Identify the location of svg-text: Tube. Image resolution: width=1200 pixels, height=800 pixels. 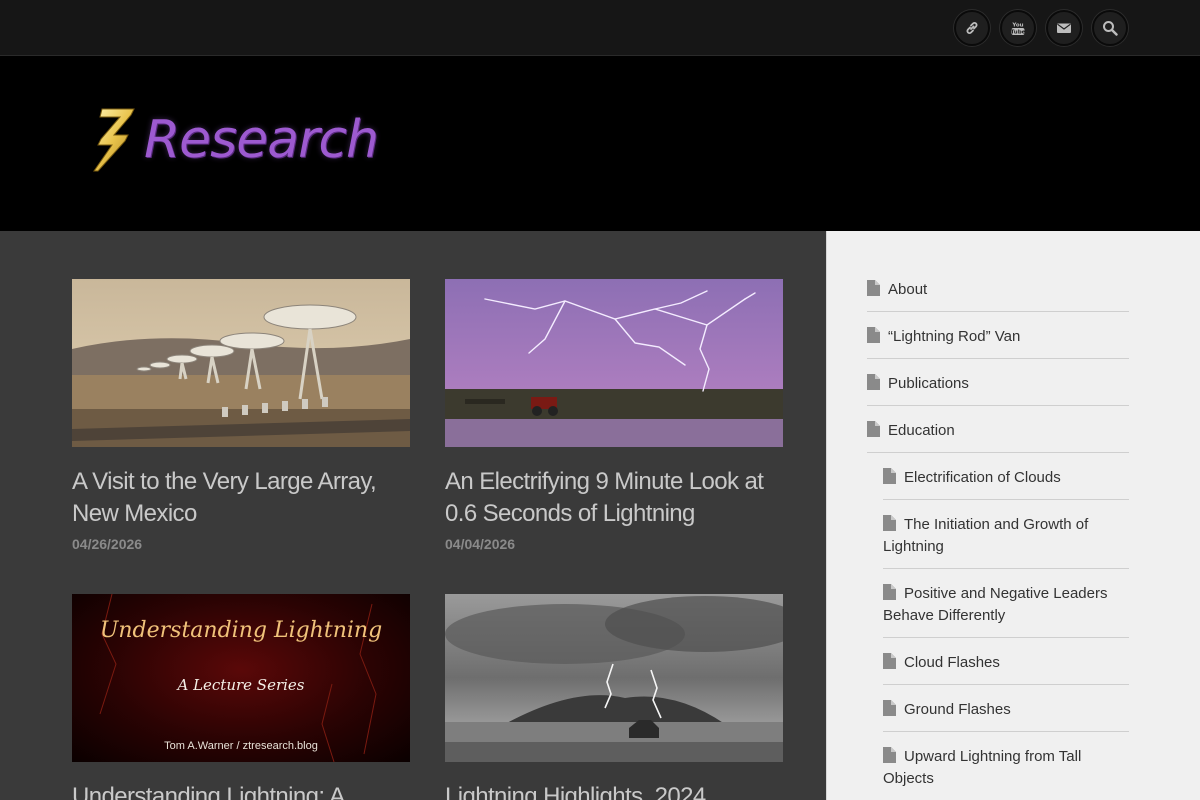
(1018, 33).